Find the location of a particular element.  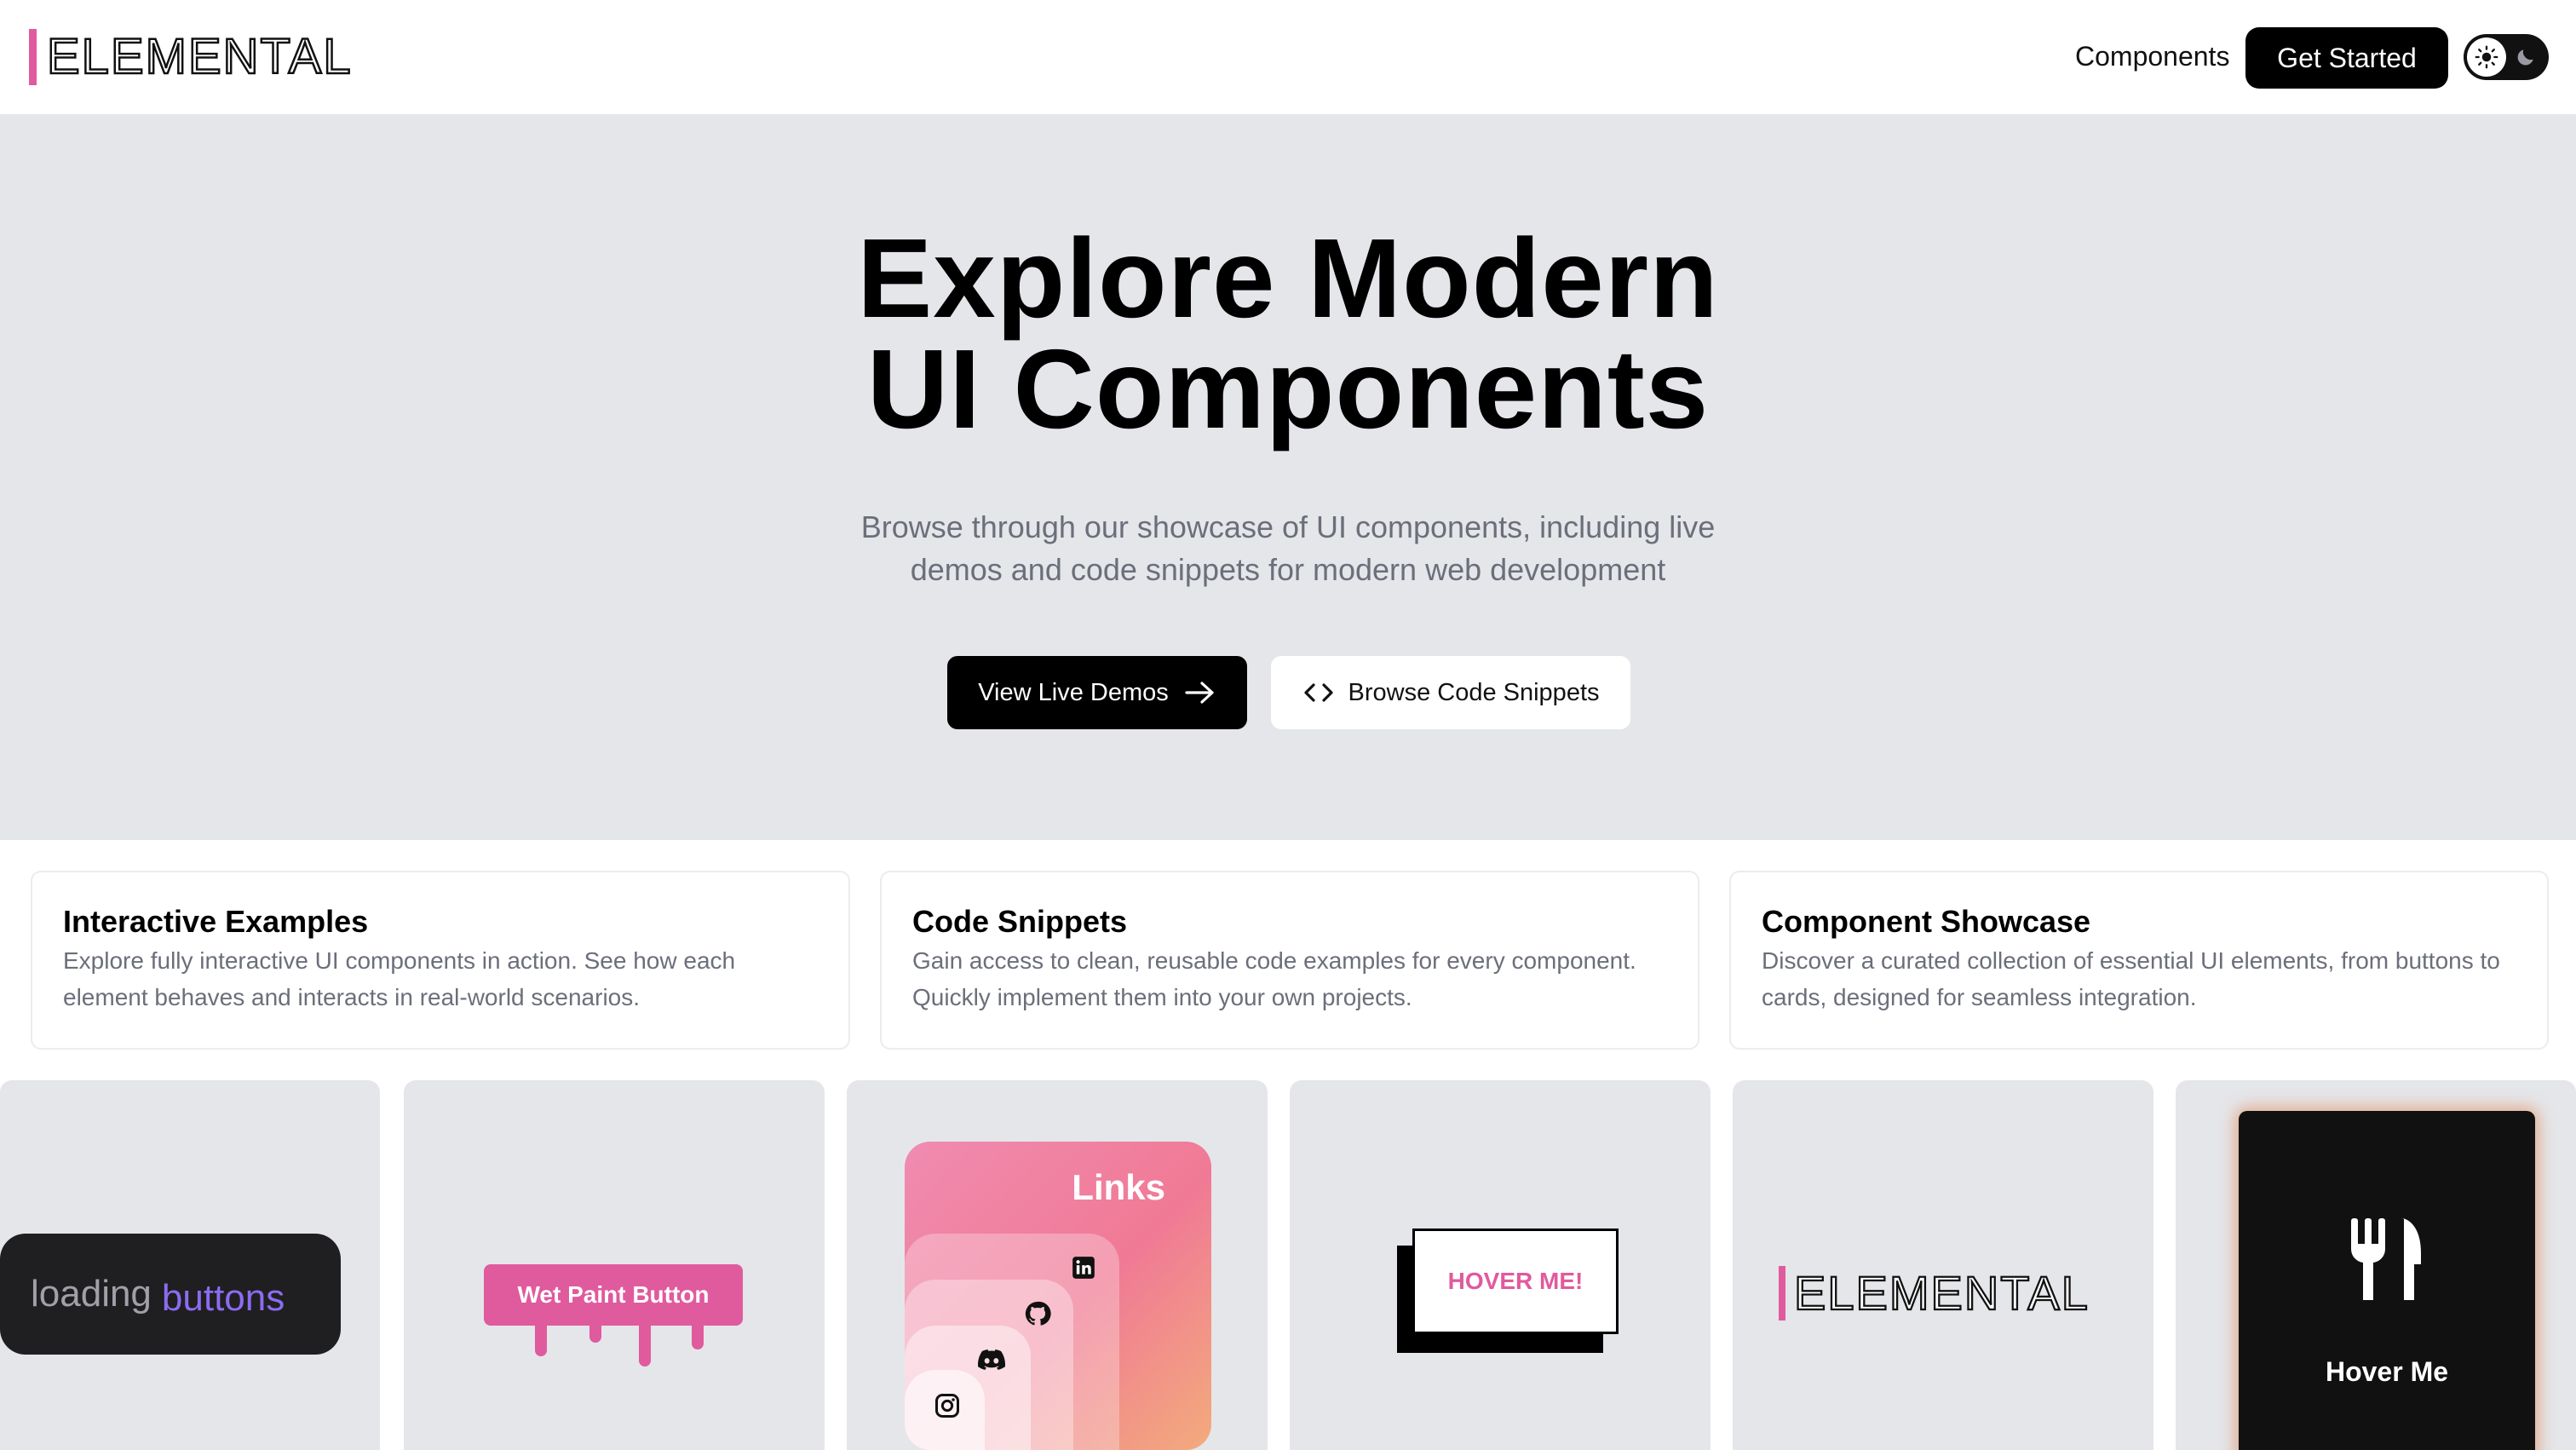

loading-buttons-demo: loading buttons is located at coordinates (171, 1294).